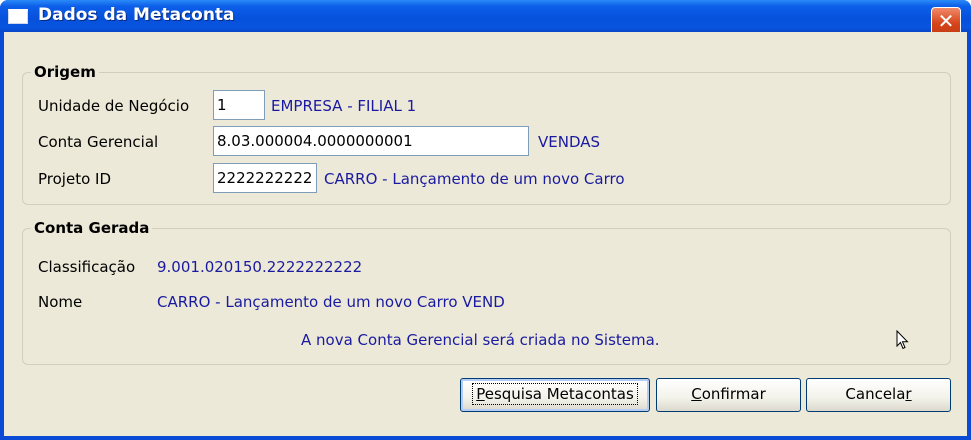 The height and width of the screenshot is (440, 971). What do you see at coordinates (92, 228) in the screenshot?
I see `conta-gerada-legend: Conta Gerada` at bounding box center [92, 228].